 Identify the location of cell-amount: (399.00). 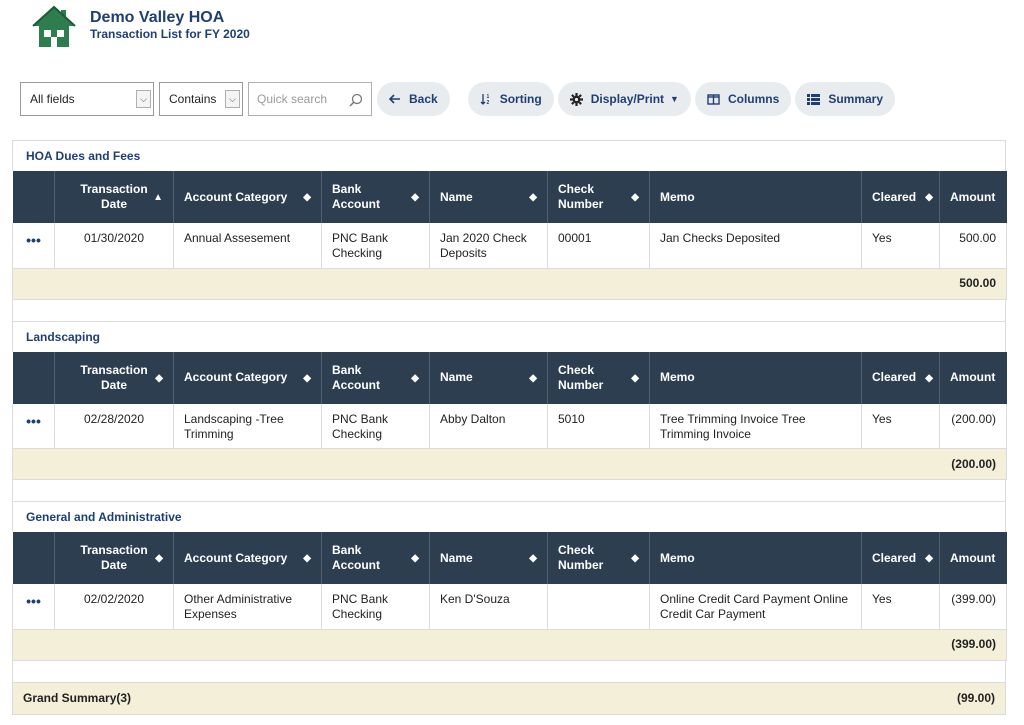
(973, 607).